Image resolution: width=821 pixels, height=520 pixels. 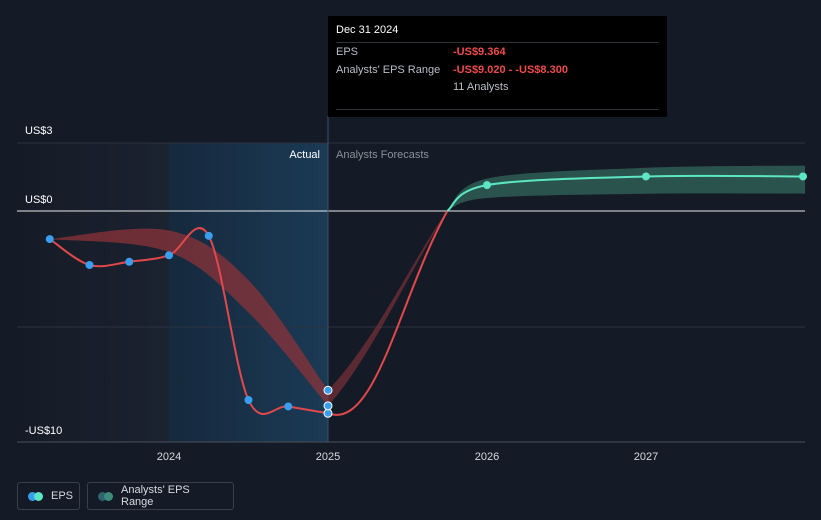 What do you see at coordinates (155, 496) in the screenshot?
I see `legend-range-label: Analysts' EPS Range` at bounding box center [155, 496].